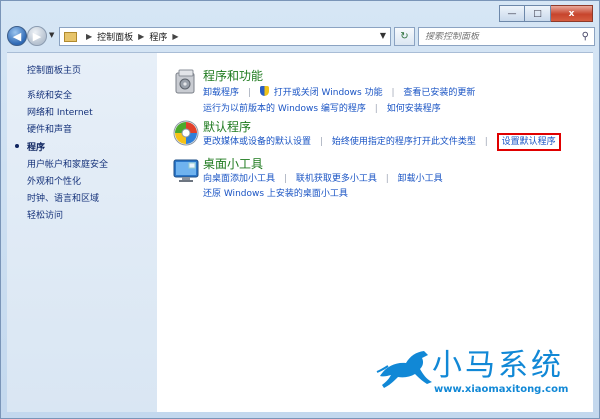 This screenshot has height=419, width=600. What do you see at coordinates (414, 109) in the screenshot?
I see `how-to-install-link: 如何安装程序` at bounding box center [414, 109].